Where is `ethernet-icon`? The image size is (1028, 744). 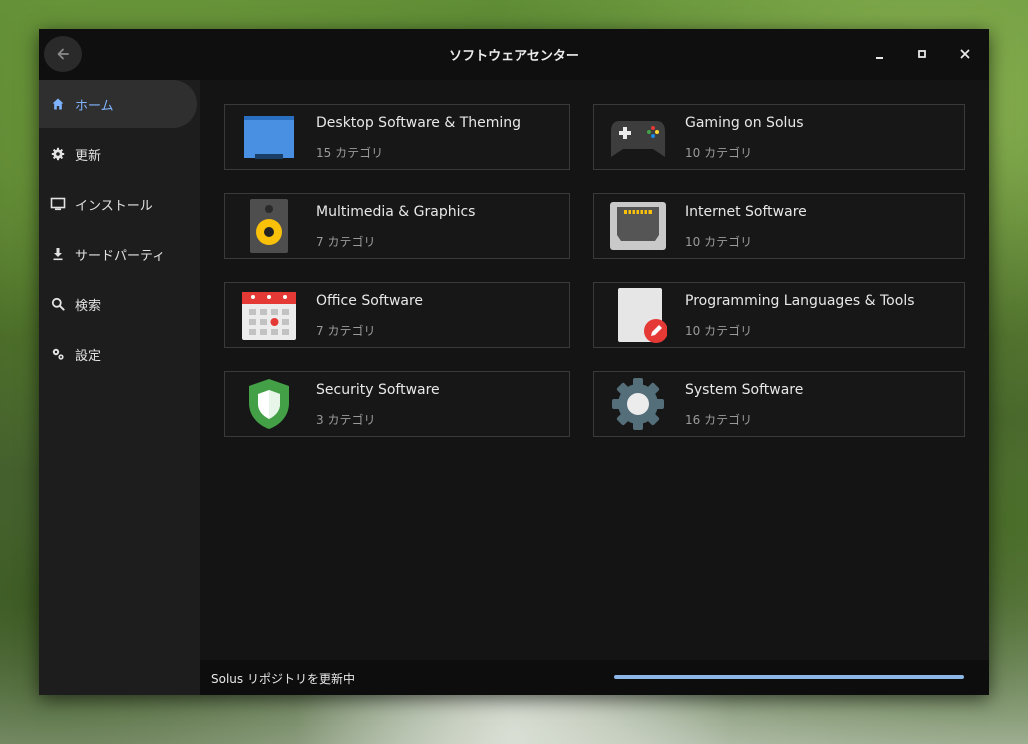
ethernet-icon is located at coordinates (638, 226).